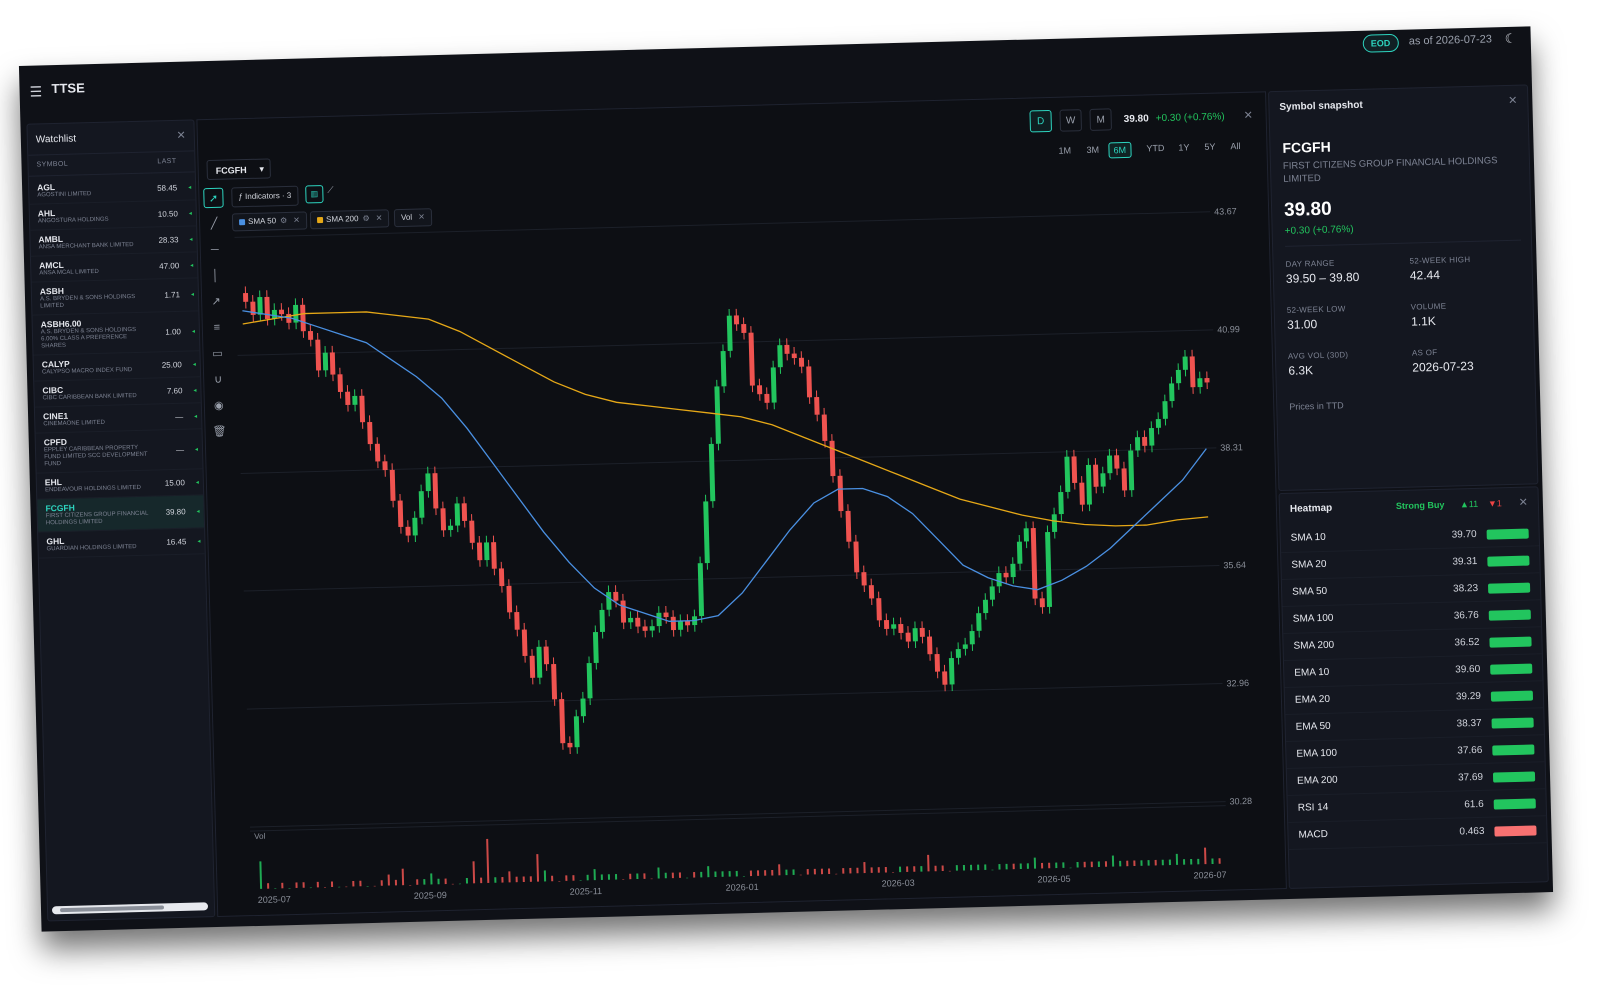 The height and width of the screenshot is (1000, 1600). Describe the element at coordinates (213, 198) in the screenshot. I see `cursor-icon: ➚` at that location.